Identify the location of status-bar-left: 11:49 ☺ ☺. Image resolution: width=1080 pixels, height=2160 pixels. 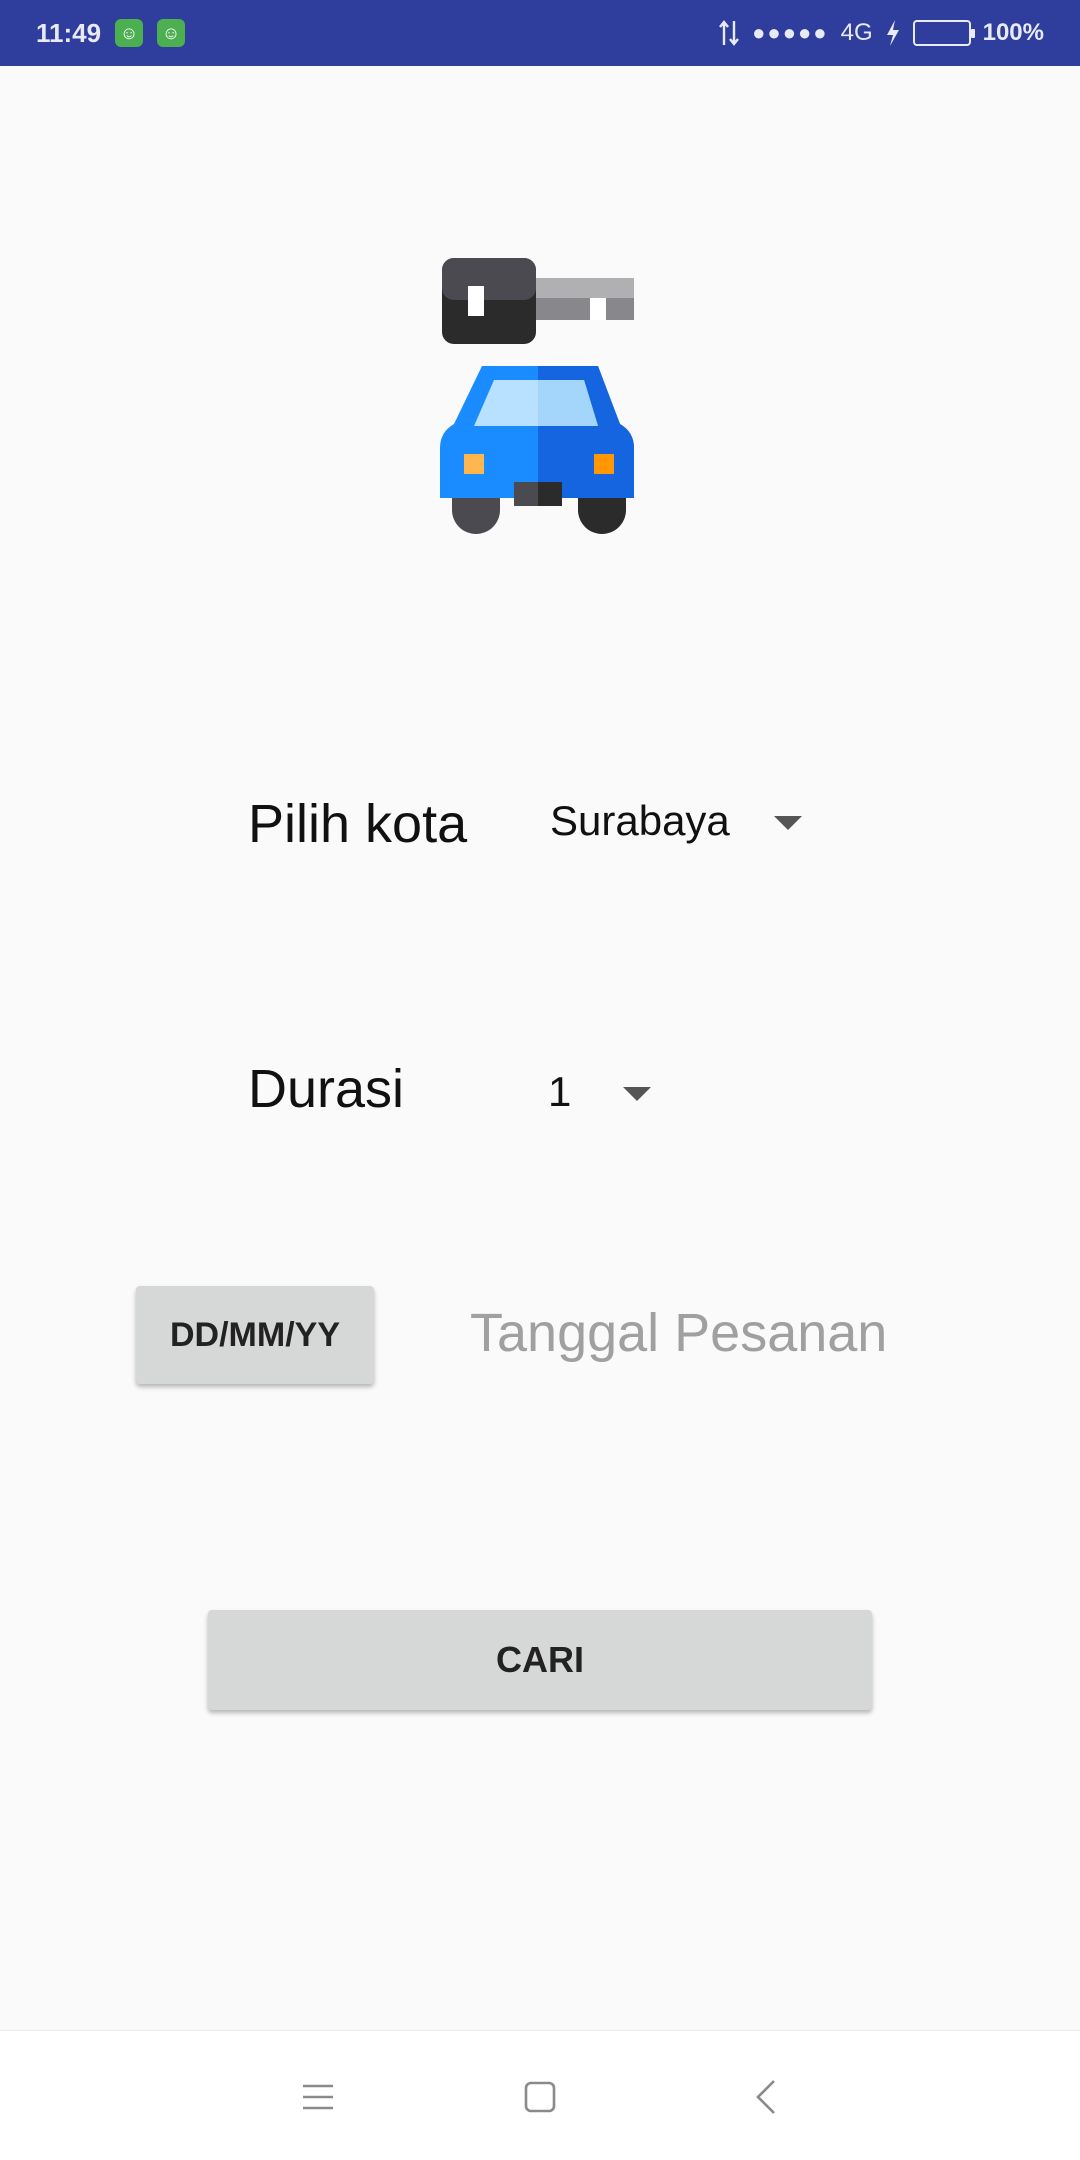
(111, 33).